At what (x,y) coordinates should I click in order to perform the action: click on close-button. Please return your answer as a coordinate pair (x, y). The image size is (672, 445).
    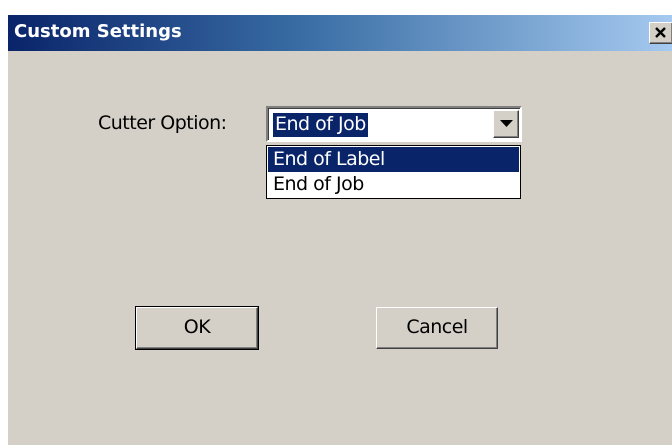
    Looking at the image, I should click on (660, 33).